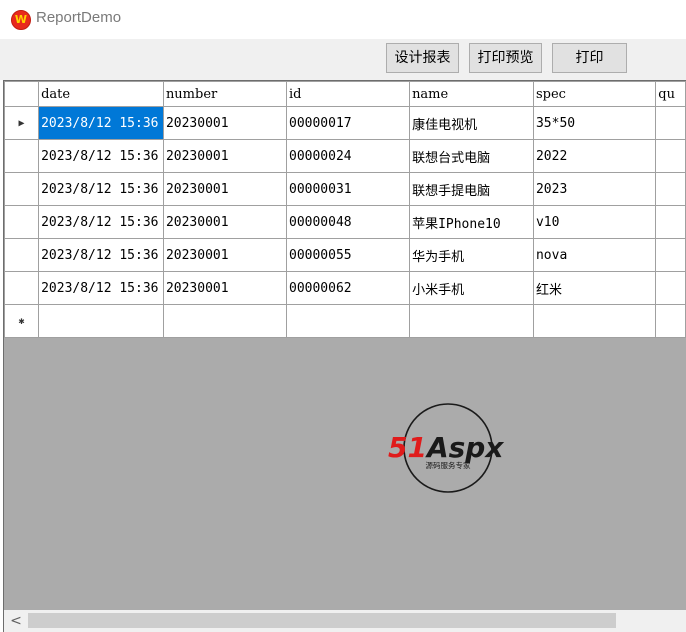 Image resolution: width=686 pixels, height=632 pixels. Describe the element at coordinates (22, 123) in the screenshot. I see `row-header: ▶` at that location.